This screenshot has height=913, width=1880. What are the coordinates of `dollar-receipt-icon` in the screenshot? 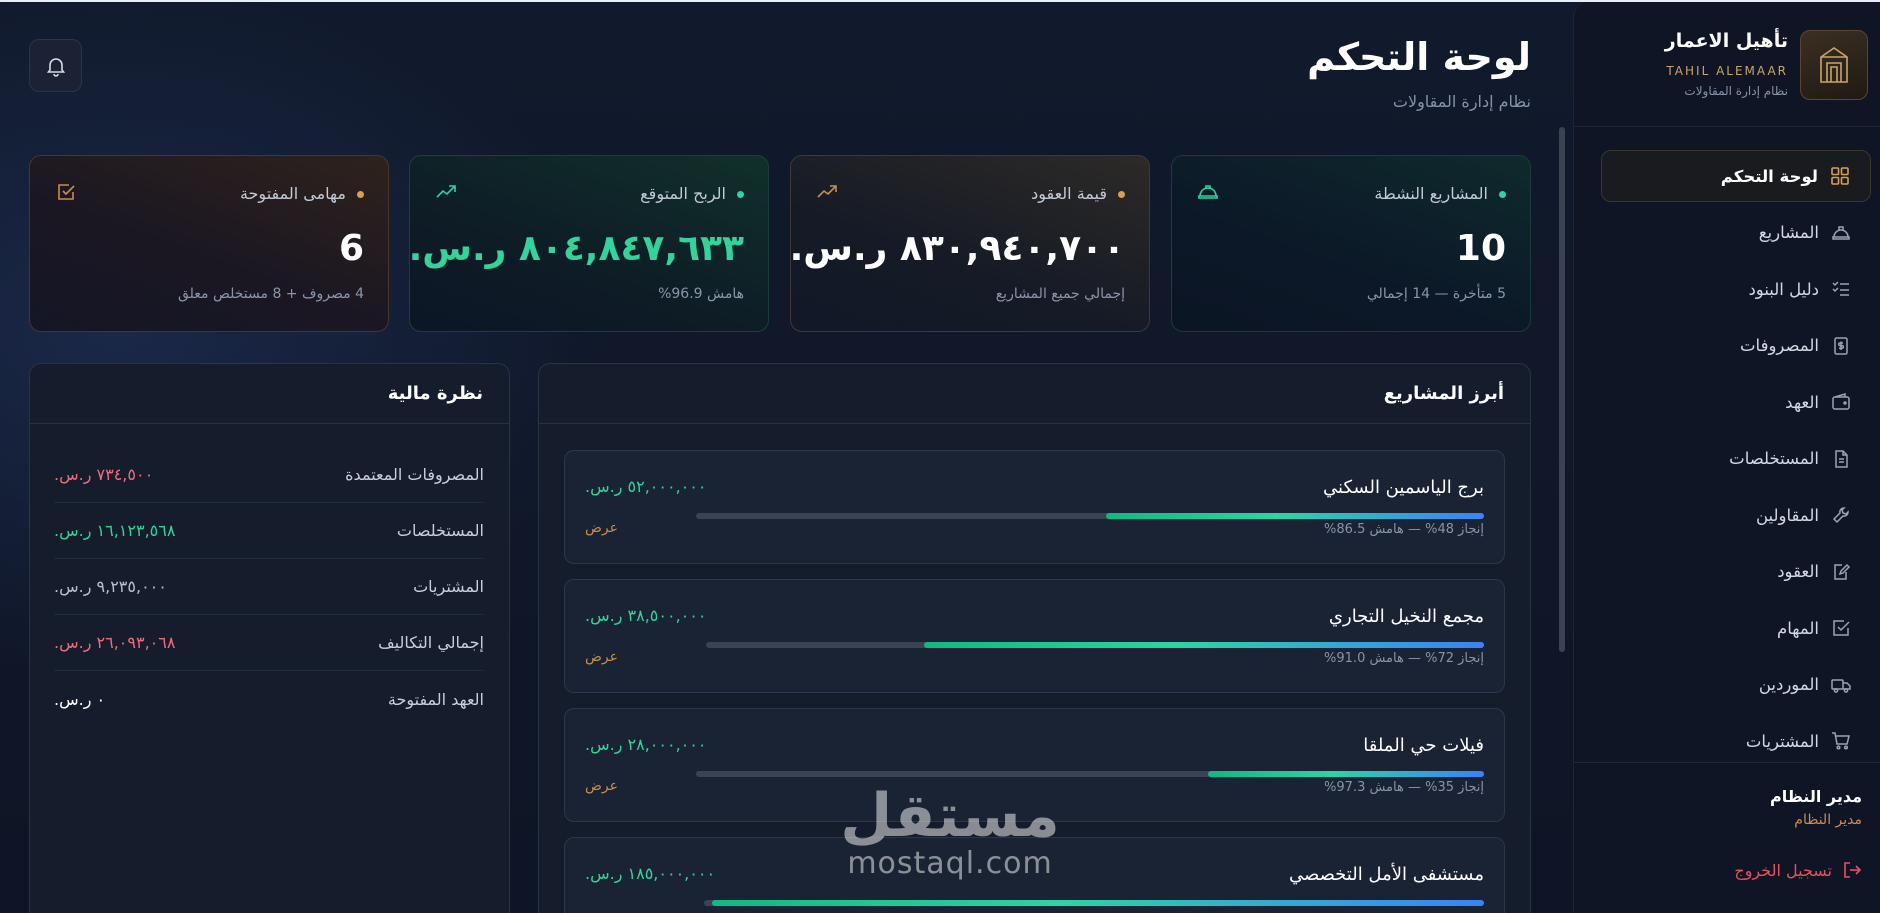 It's located at (1841, 345).